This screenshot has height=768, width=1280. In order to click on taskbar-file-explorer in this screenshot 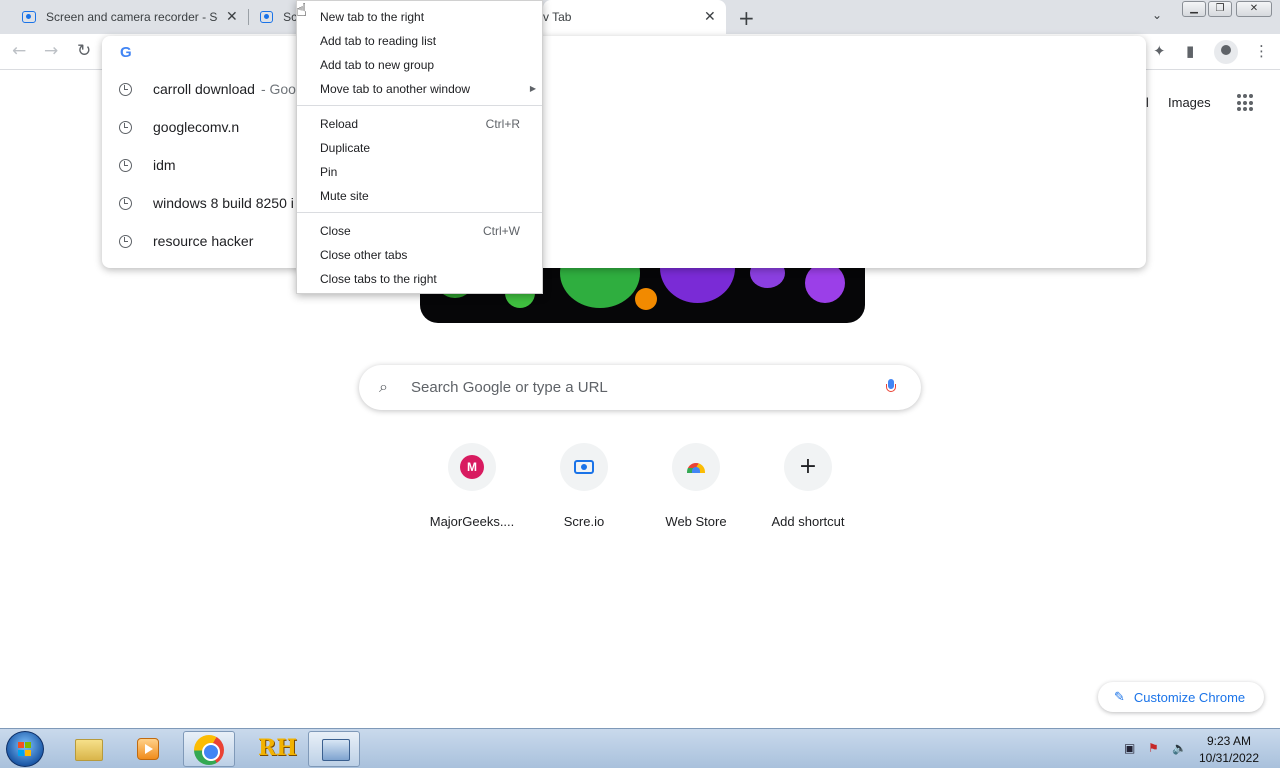, I will do `click(88, 749)`.